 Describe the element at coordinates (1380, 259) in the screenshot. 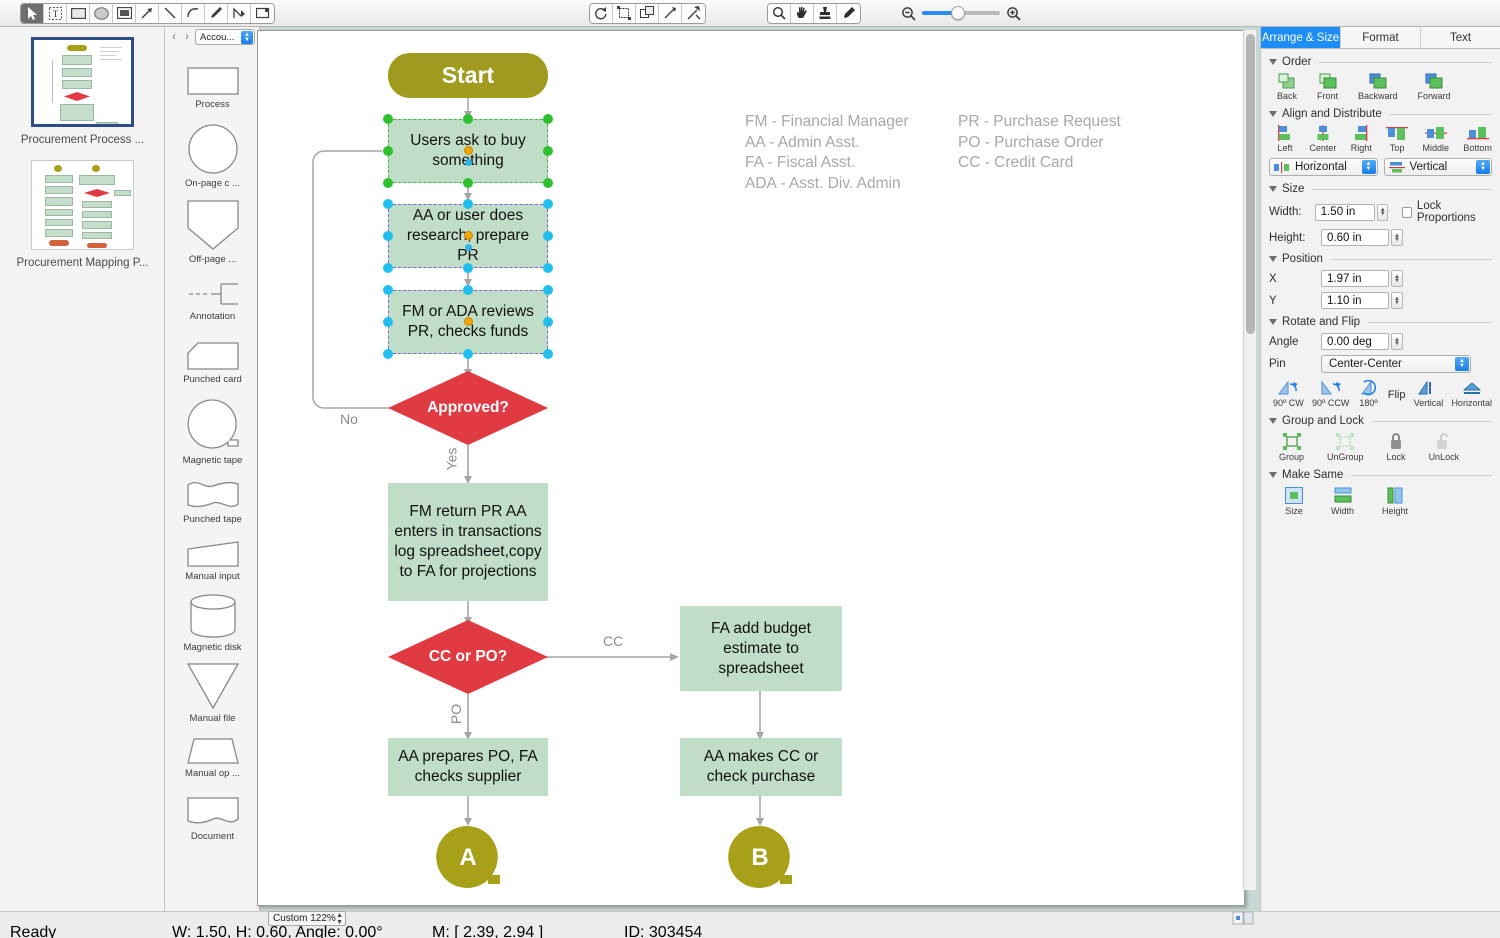

I see `section-header: Position` at that location.